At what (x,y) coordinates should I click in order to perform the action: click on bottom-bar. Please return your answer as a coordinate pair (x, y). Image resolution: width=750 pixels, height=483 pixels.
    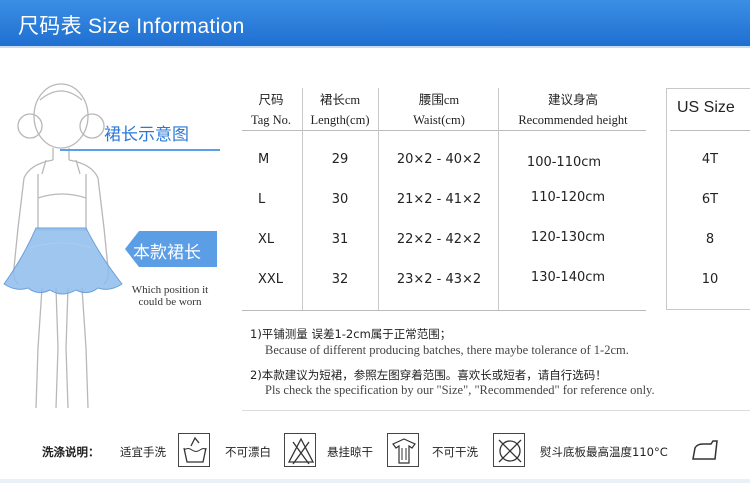
    Looking at the image, I should click on (375, 481).